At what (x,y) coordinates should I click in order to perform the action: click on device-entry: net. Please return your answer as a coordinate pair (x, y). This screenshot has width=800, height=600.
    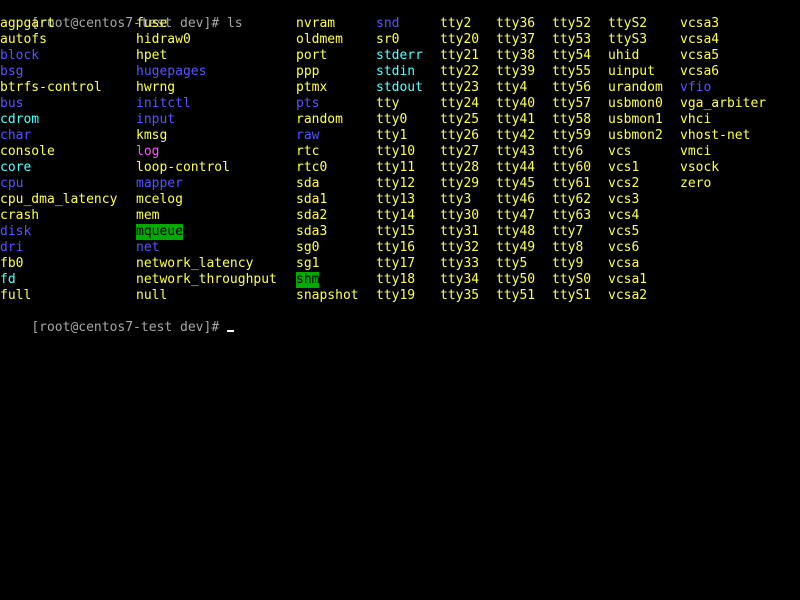
    Looking at the image, I should click on (148, 247).